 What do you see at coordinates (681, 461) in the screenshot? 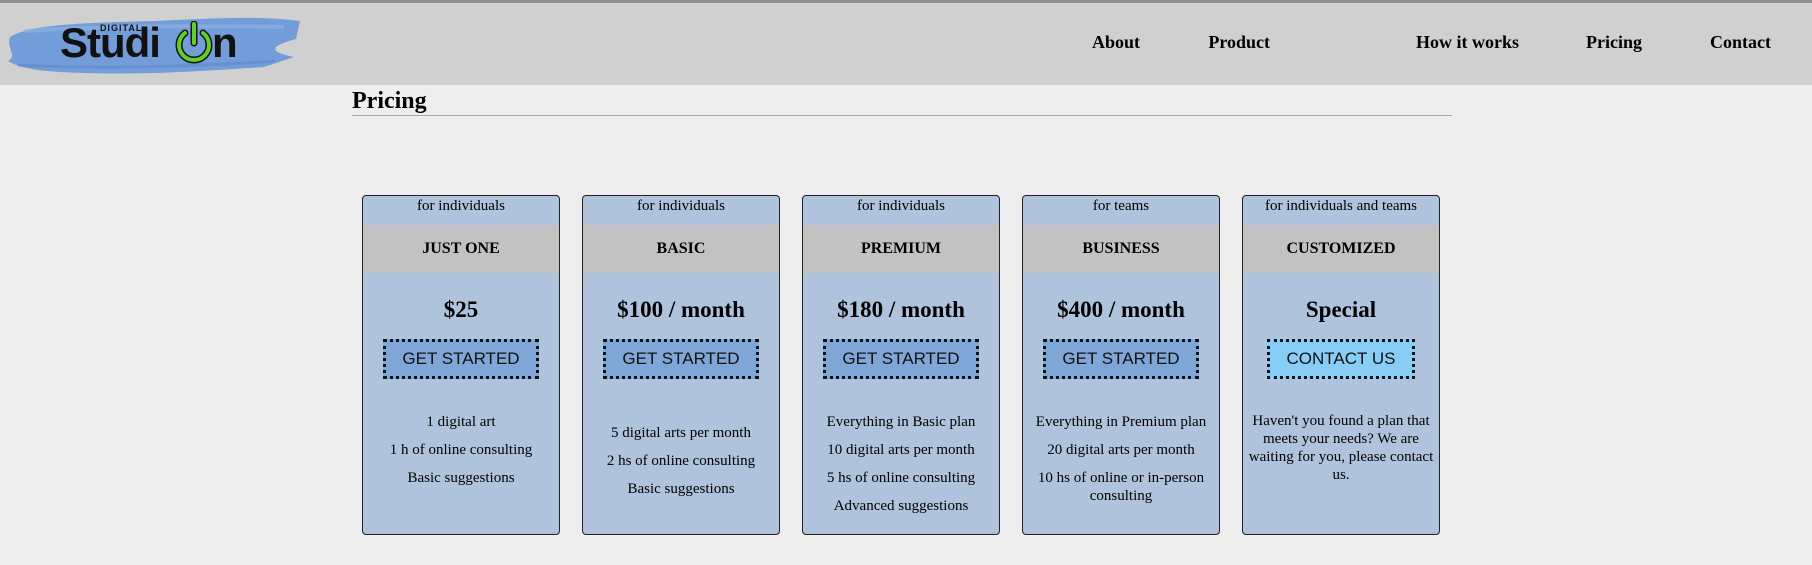
I see `feature-item: 2 hs of online consulting` at bounding box center [681, 461].